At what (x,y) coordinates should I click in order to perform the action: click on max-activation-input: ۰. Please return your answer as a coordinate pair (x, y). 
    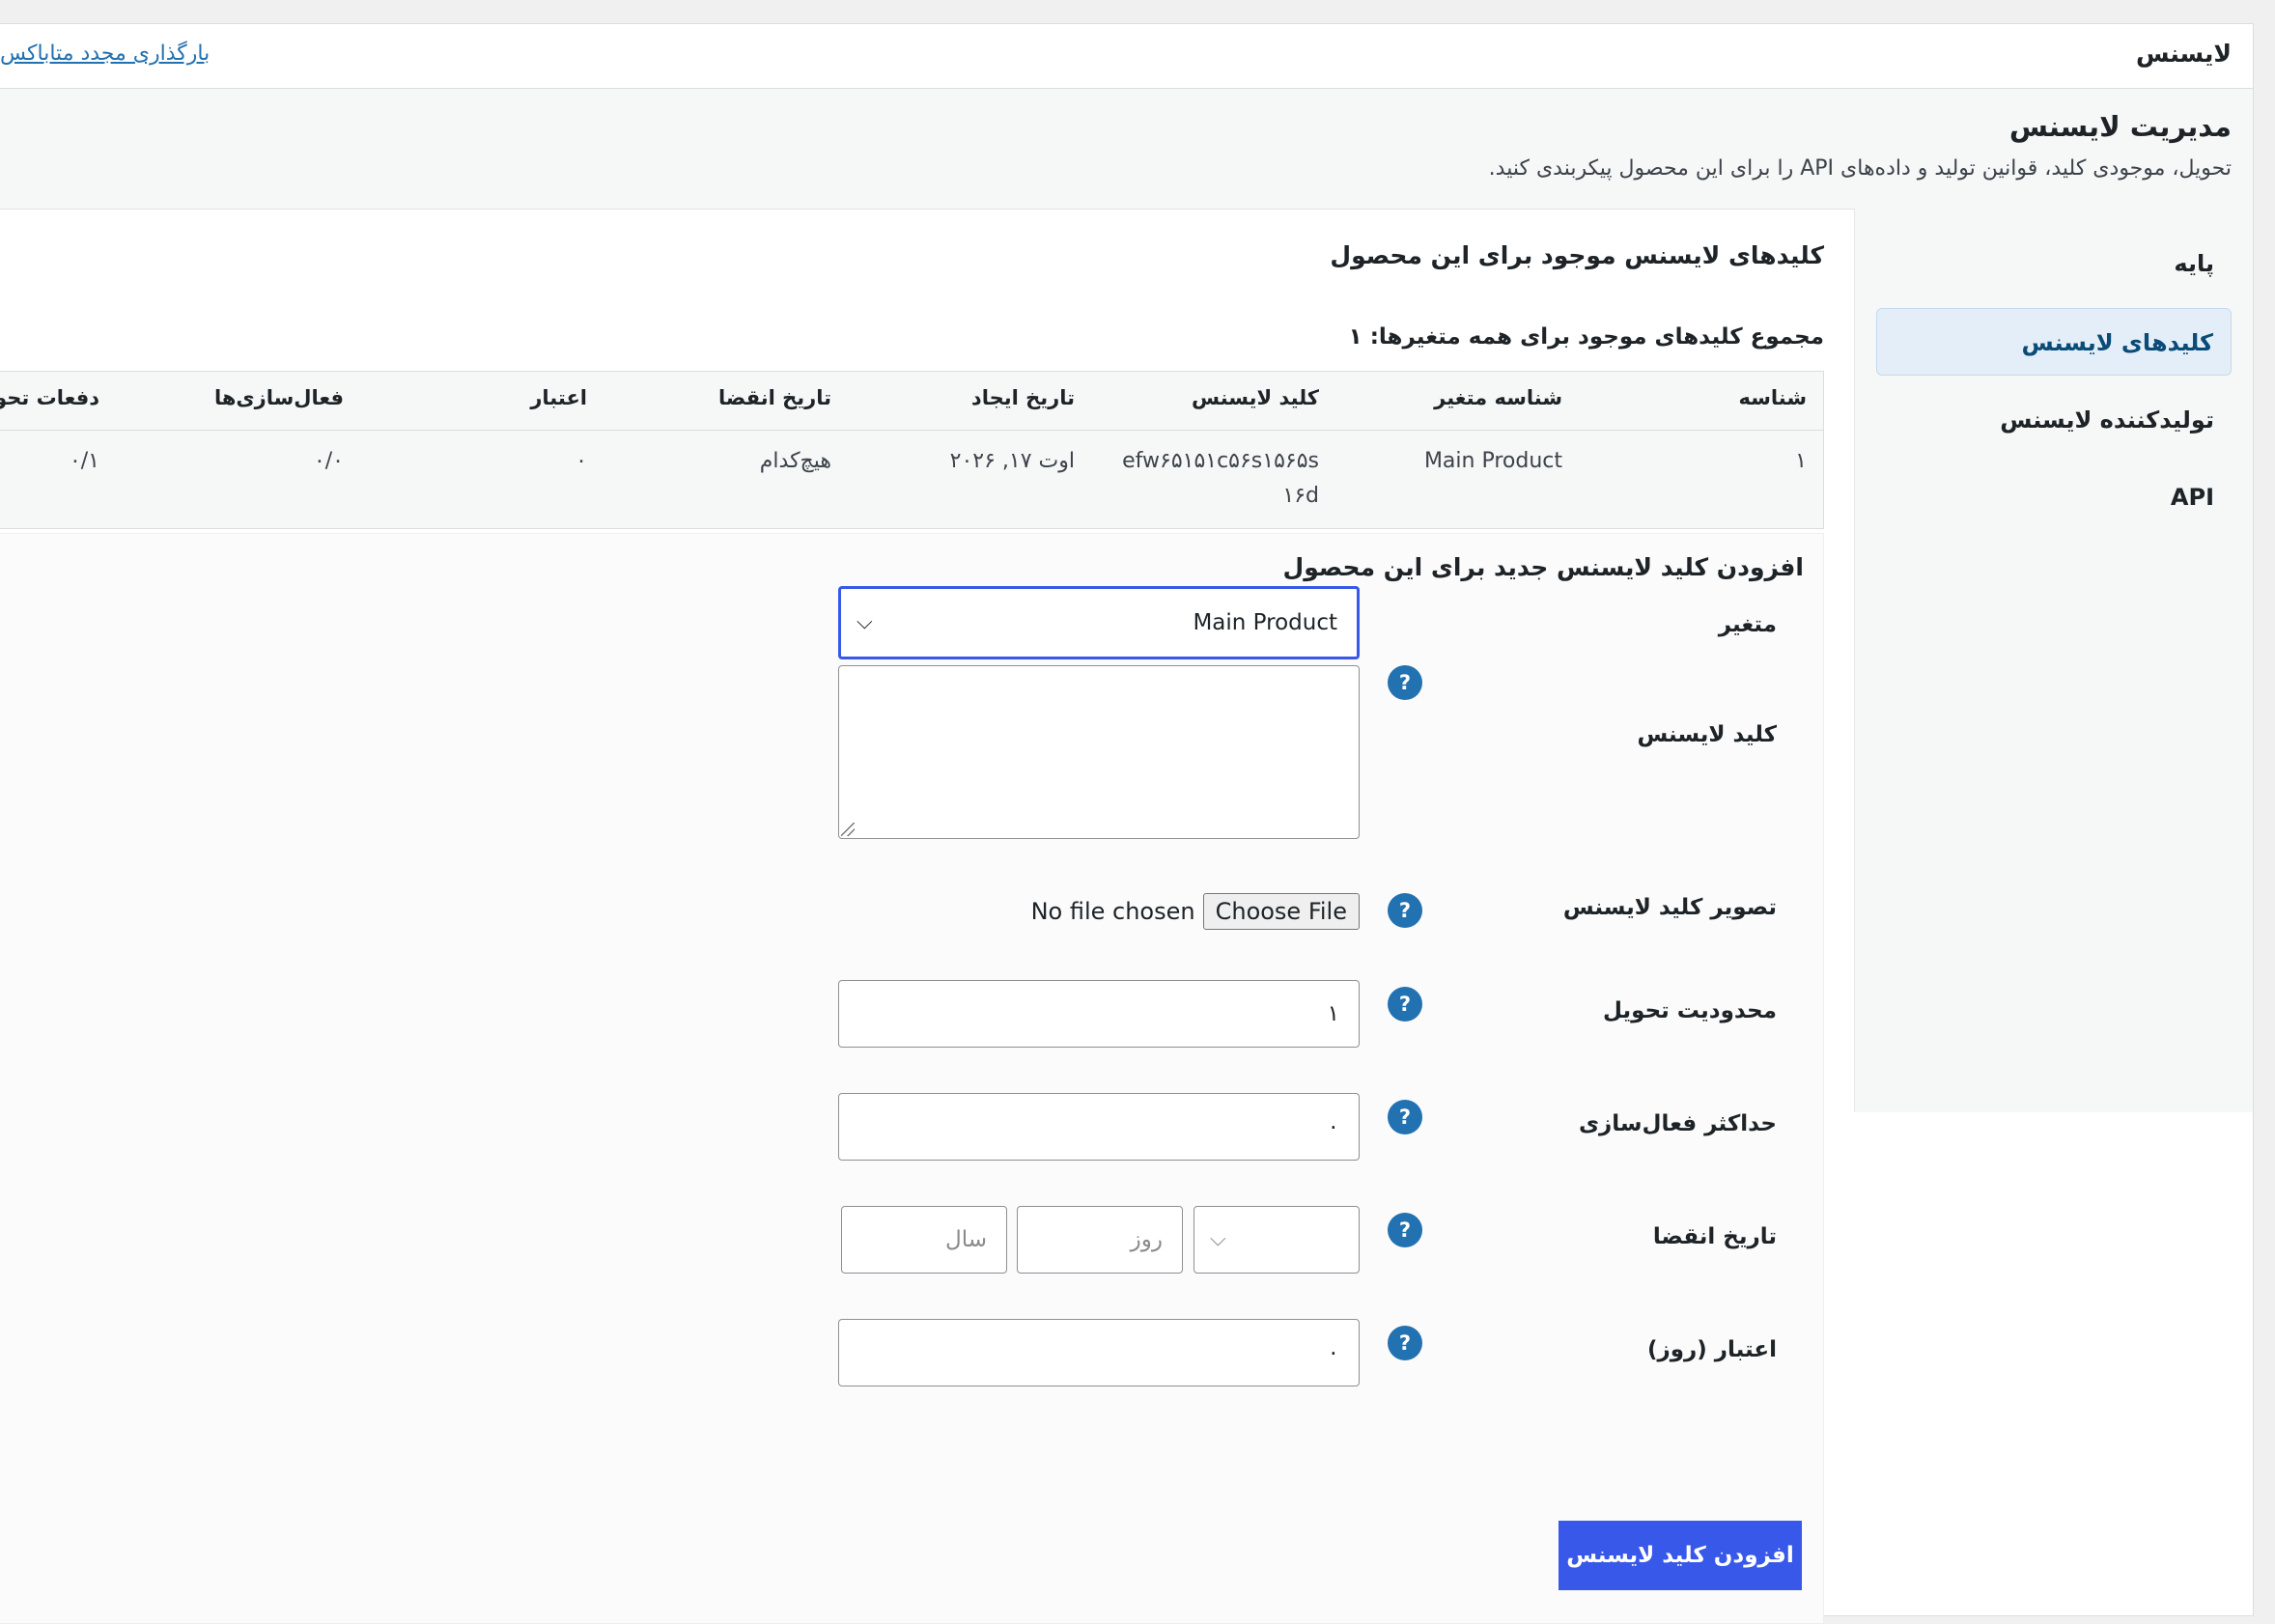
    Looking at the image, I should click on (1099, 1127).